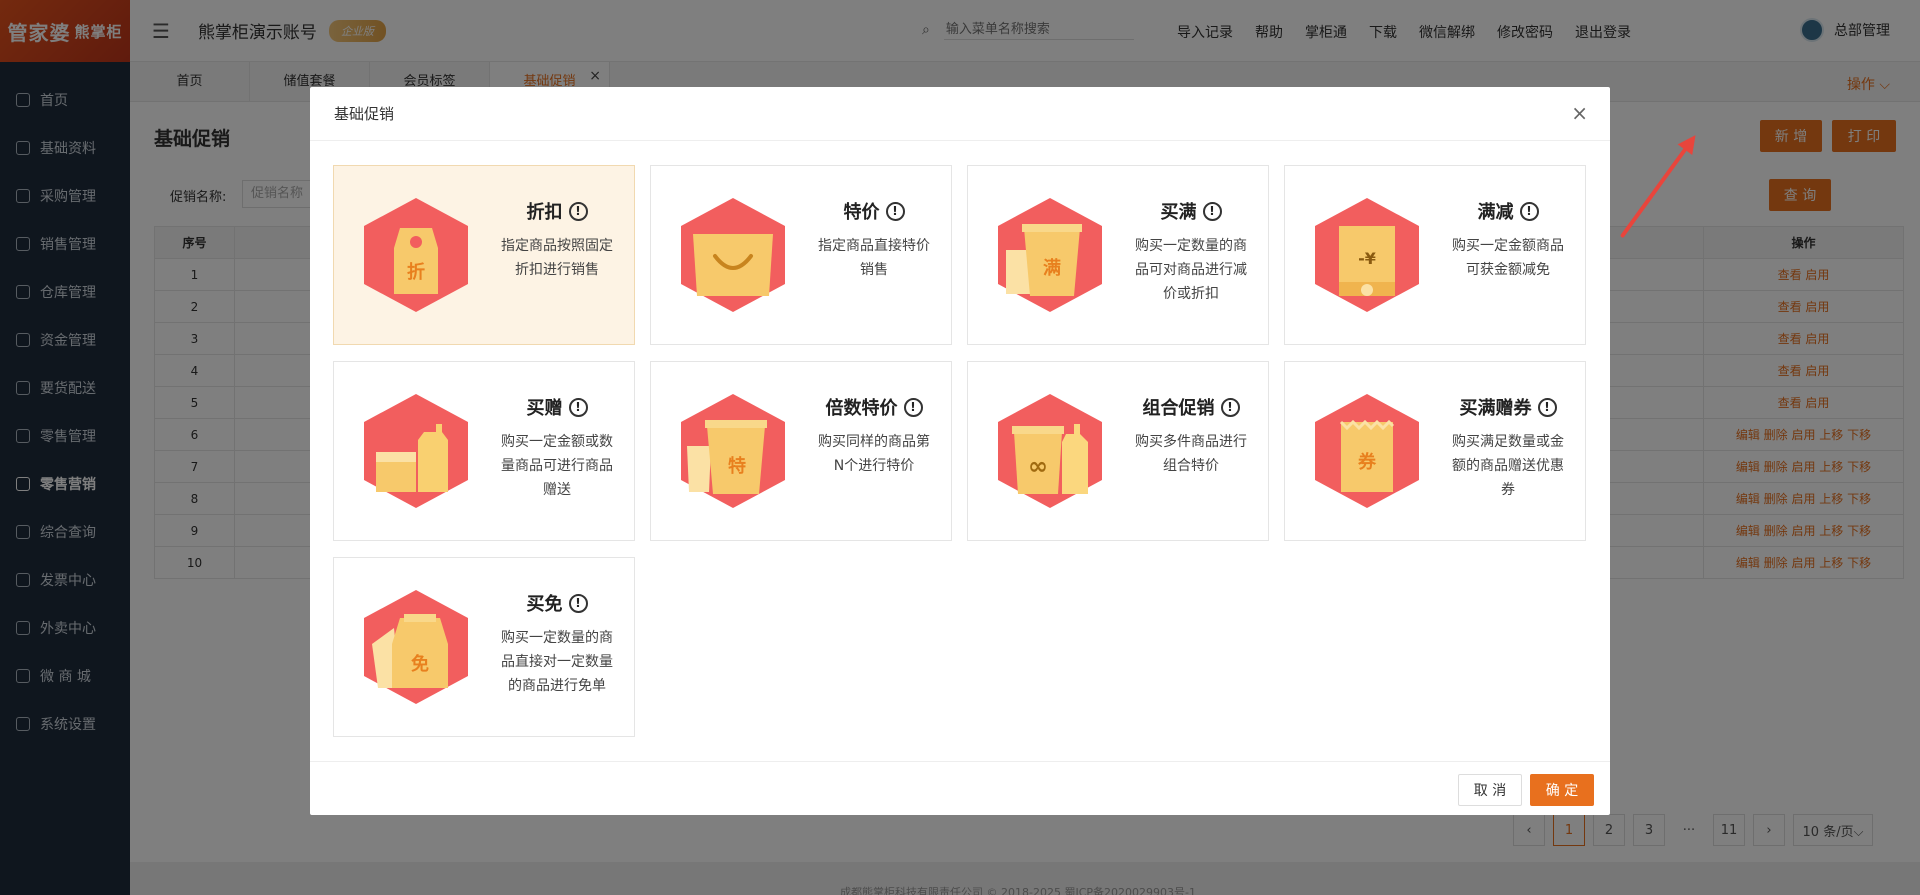 The image size is (1920, 895). I want to click on card-multiple-special: 特 倍数特价! 购买同样的商品第N个进行特价, so click(801, 451).